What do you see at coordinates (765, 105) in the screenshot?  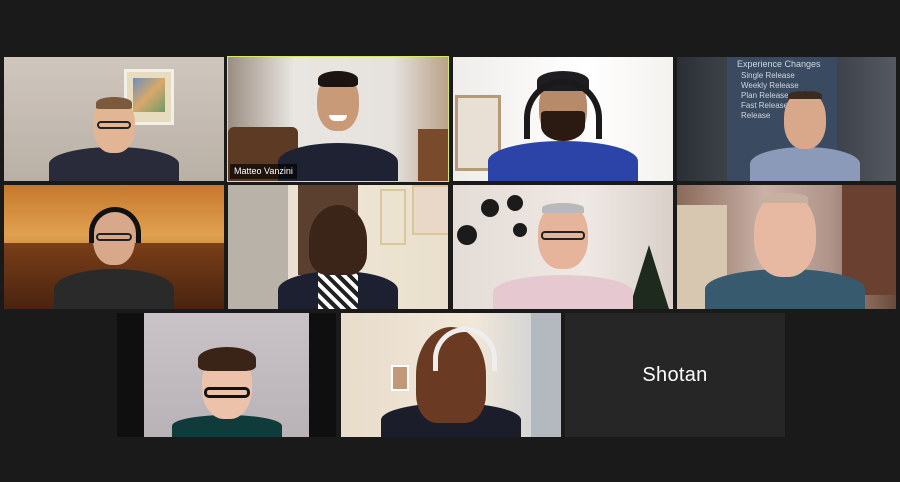 I see `poster-line: Fast Release` at bounding box center [765, 105].